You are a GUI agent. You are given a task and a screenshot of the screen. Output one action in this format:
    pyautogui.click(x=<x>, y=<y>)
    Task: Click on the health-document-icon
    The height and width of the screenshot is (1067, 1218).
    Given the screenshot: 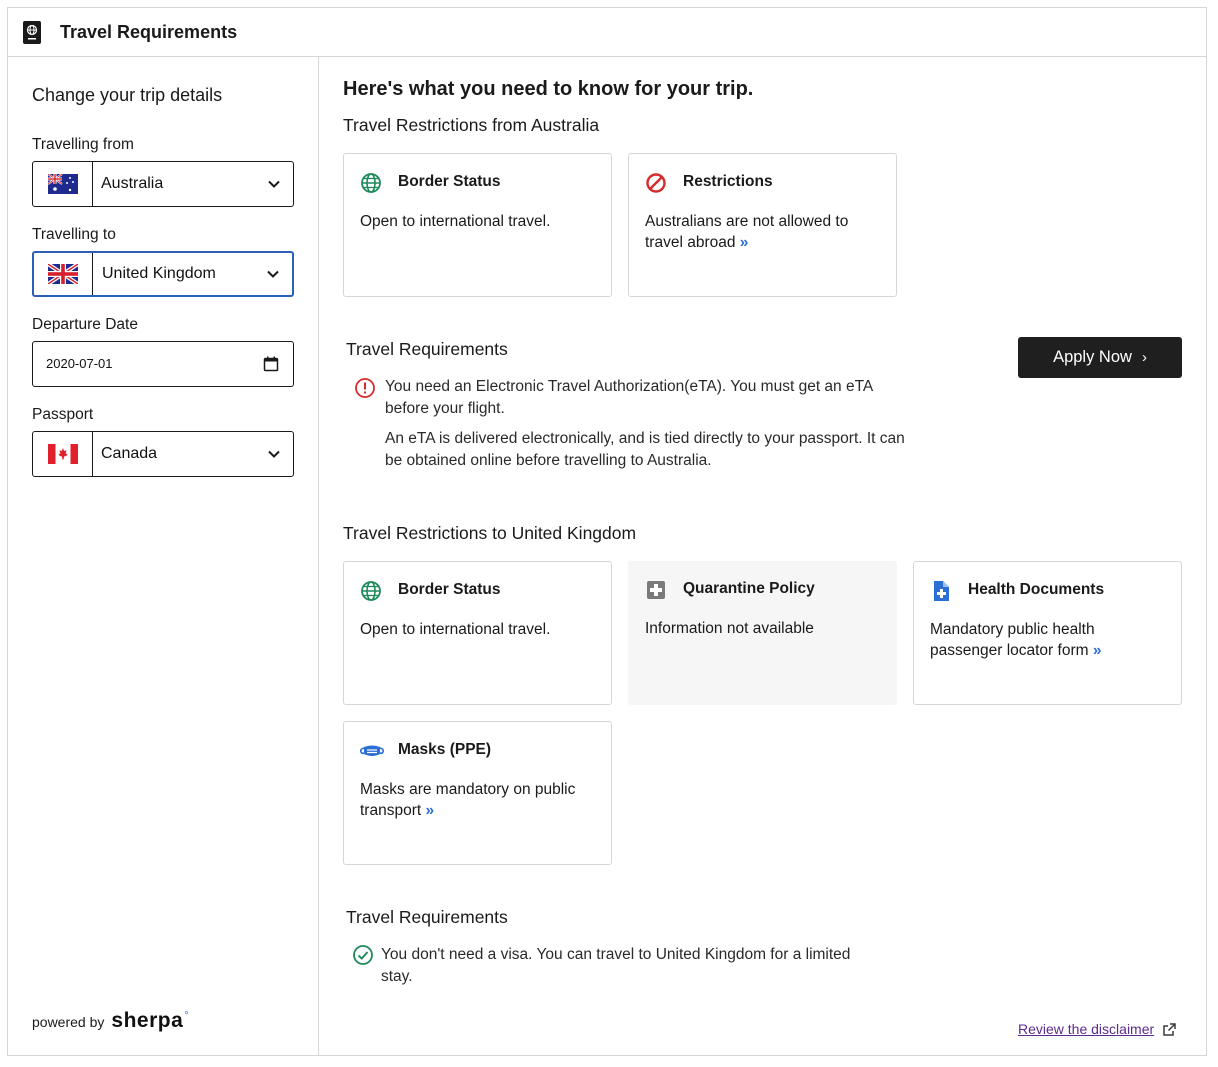 What is the action you would take?
    pyautogui.click(x=941, y=591)
    